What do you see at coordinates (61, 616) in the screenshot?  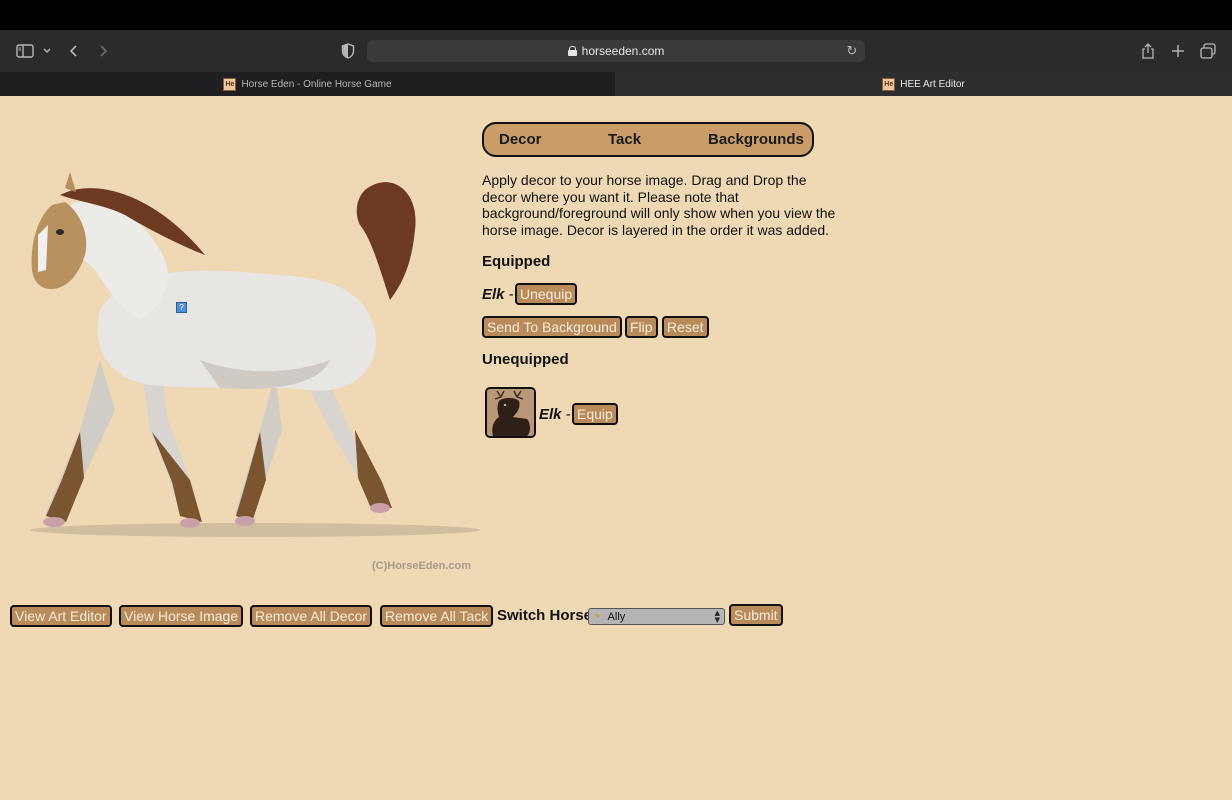 I see `view-art-editor-button: View Art Editor` at bounding box center [61, 616].